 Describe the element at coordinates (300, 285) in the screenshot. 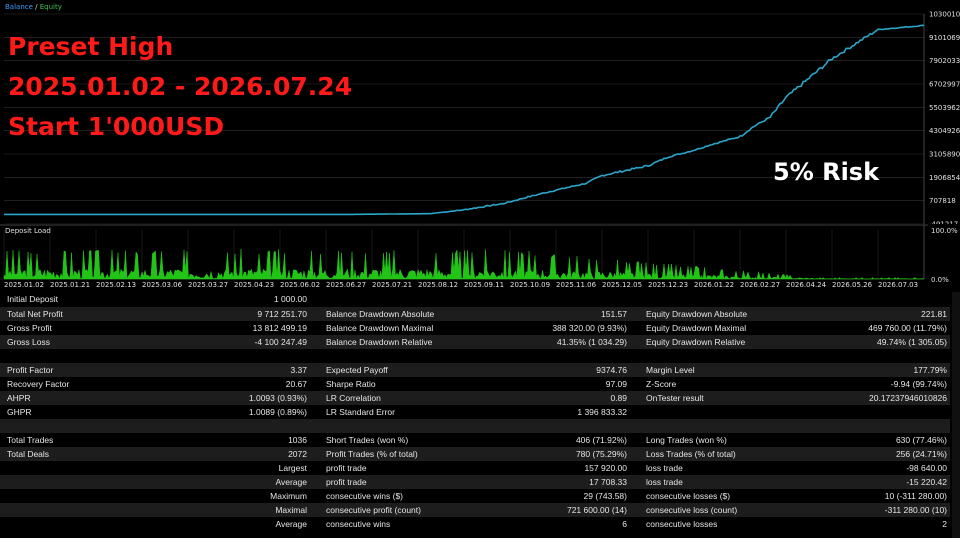

I see `x-tick-label: 2025.06.02` at that location.